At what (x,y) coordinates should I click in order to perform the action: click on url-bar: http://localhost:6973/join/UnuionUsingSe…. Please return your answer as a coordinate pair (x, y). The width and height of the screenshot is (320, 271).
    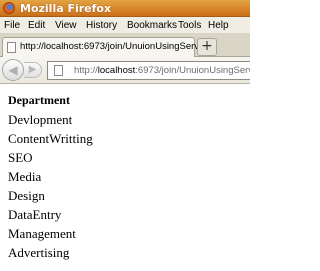
    Looking at the image, I should click on (148, 70).